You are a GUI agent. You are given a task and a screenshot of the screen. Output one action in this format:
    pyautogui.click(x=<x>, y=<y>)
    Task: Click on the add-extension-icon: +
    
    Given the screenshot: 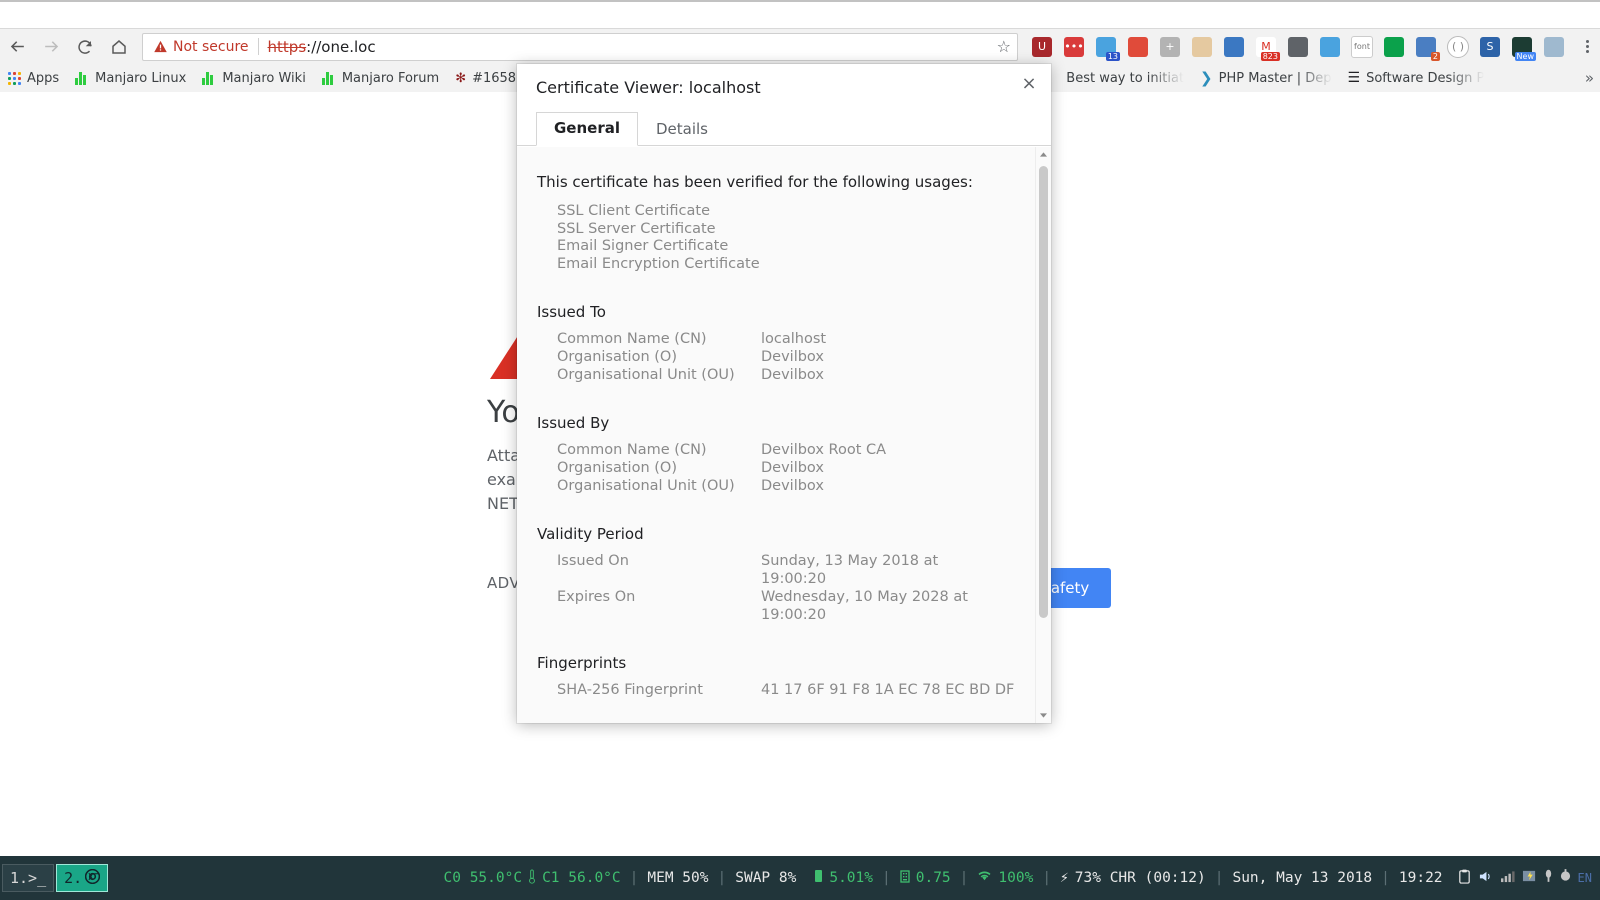 What is the action you would take?
    pyautogui.click(x=1170, y=47)
    